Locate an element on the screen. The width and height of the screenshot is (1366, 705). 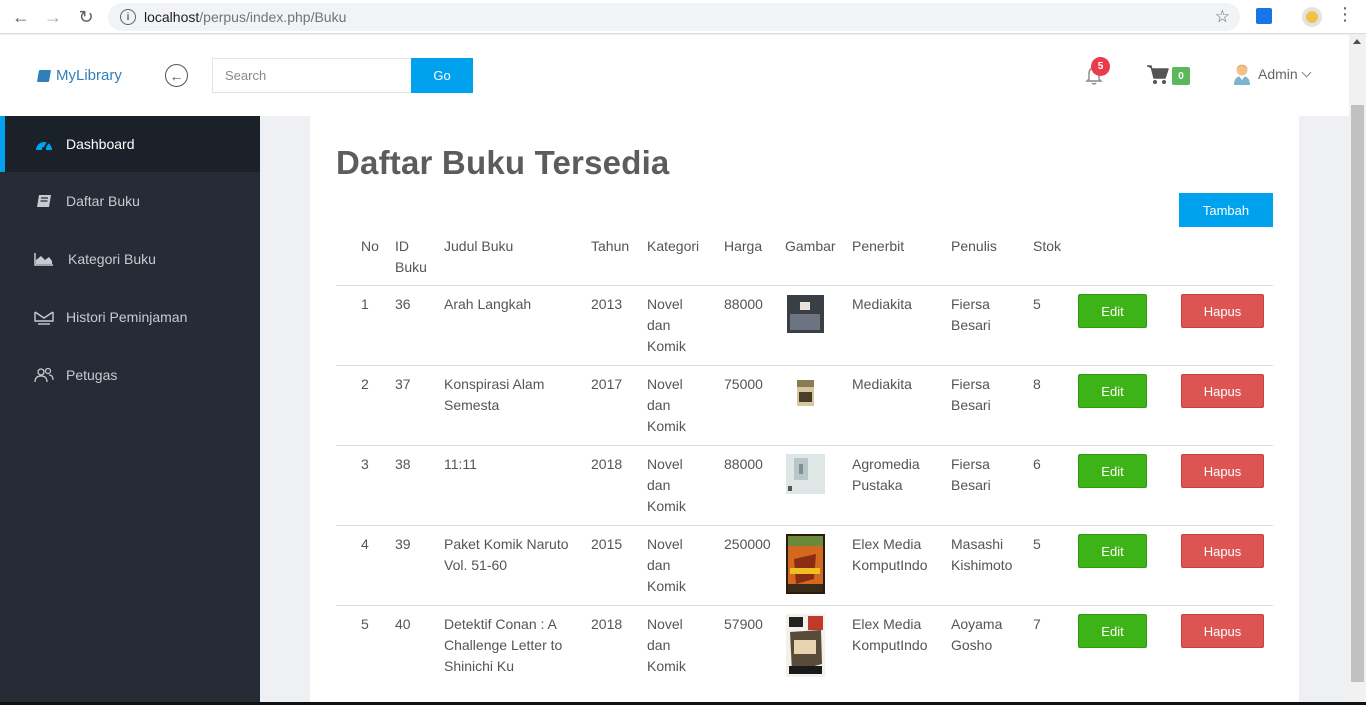
cell-stok: 8 is located at coordinates (1037, 384).